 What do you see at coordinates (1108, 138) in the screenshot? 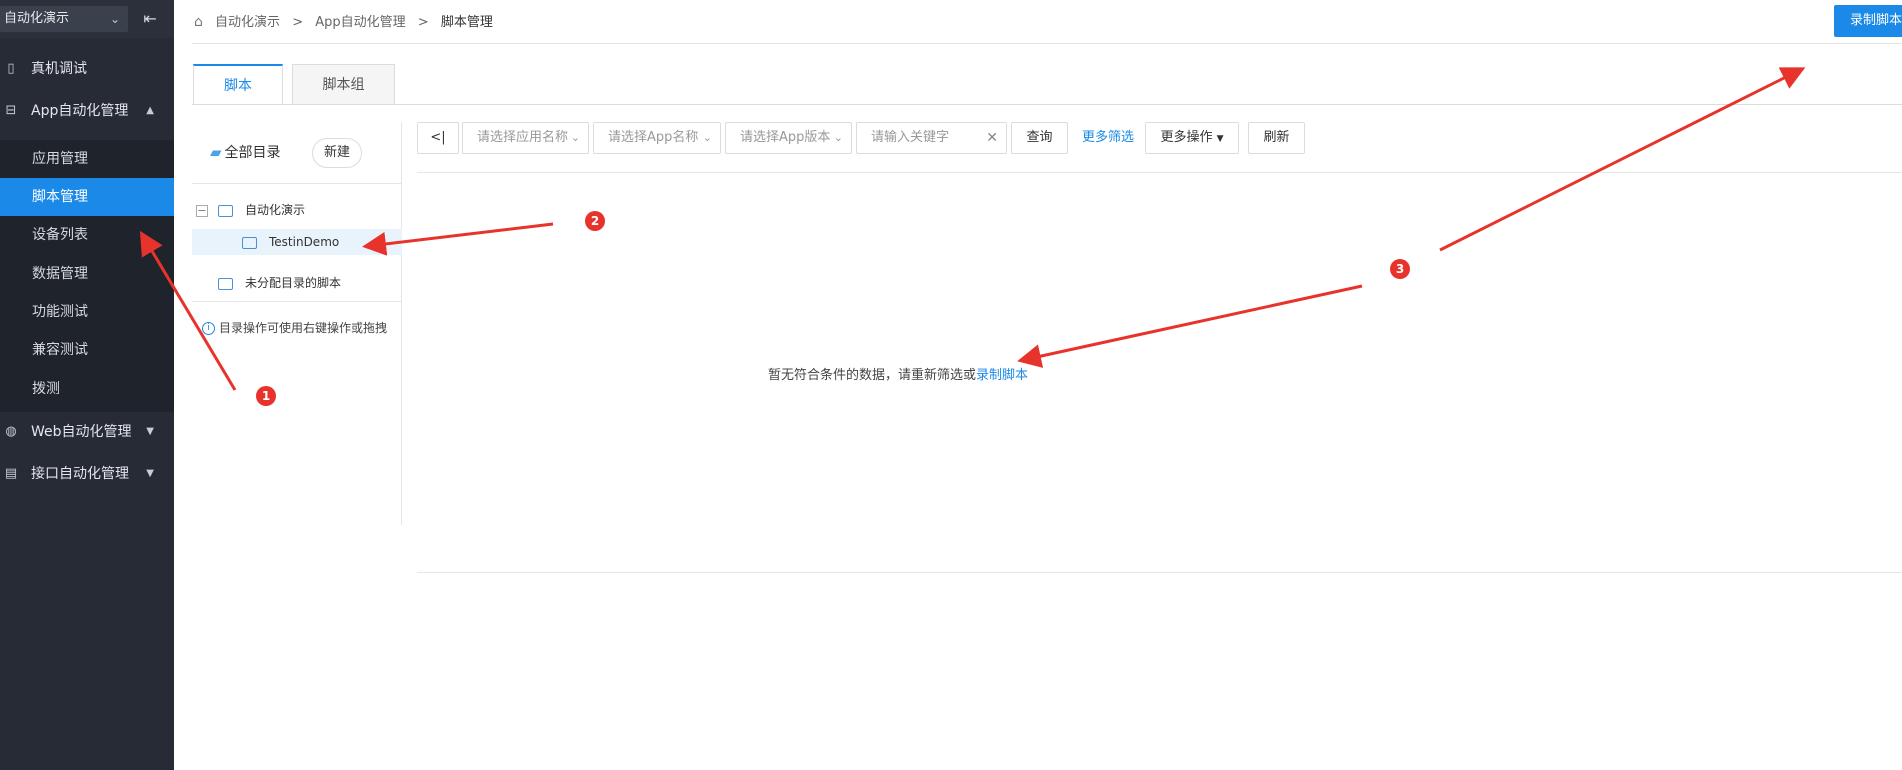
I see `more-filter-link: 更多筛选` at bounding box center [1108, 138].